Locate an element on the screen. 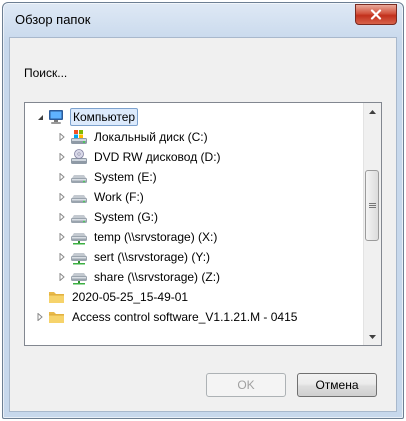  close-button is located at coordinates (376, 14).